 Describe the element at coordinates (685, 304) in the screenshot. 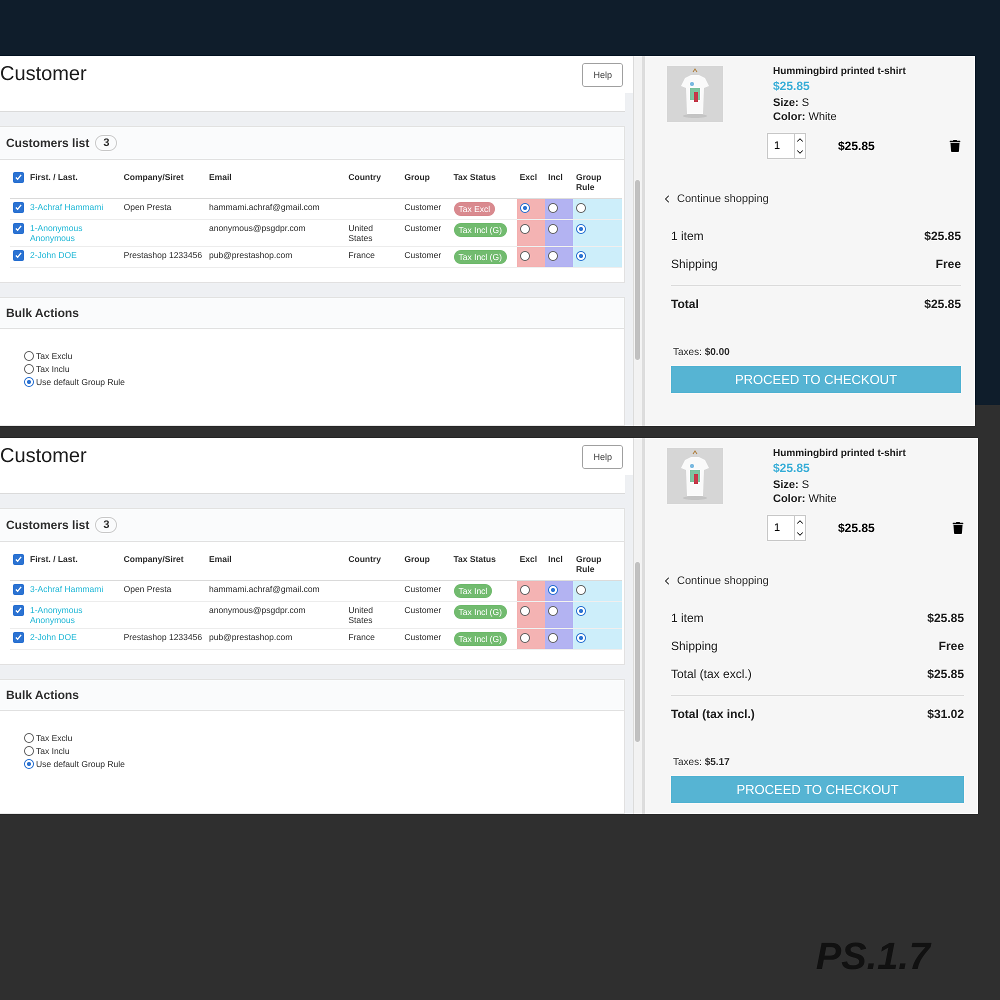

I see `summary-label: Total` at that location.